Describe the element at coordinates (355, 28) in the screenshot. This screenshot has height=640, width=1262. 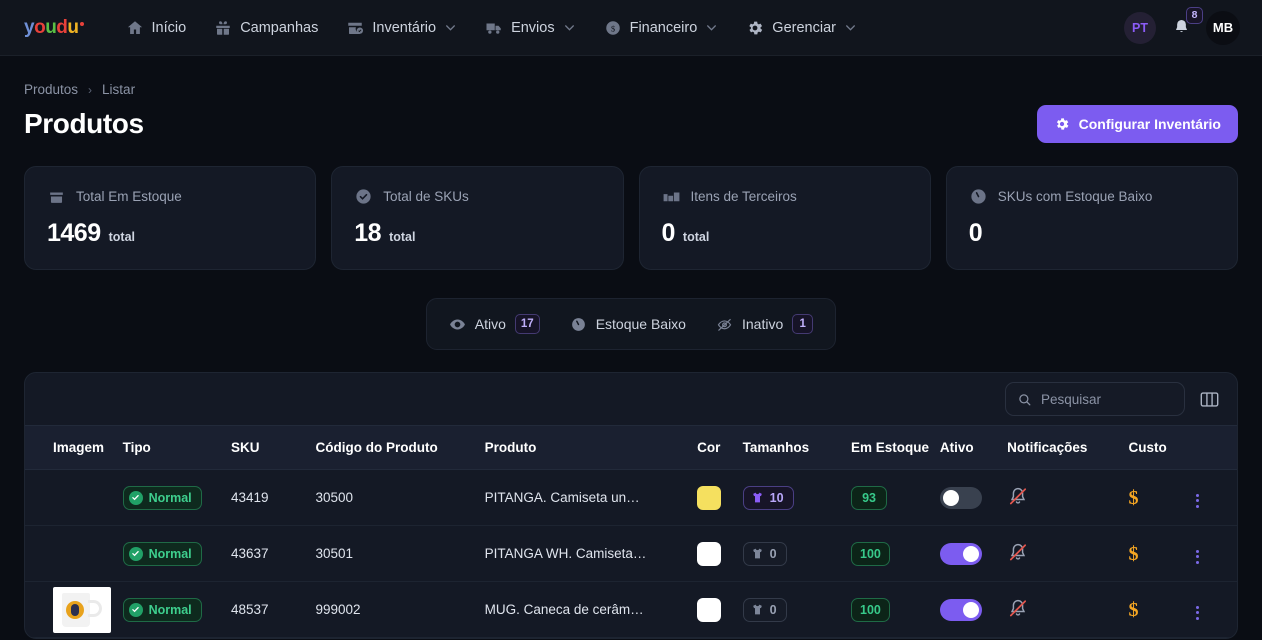
I see `box-check-icon` at that location.